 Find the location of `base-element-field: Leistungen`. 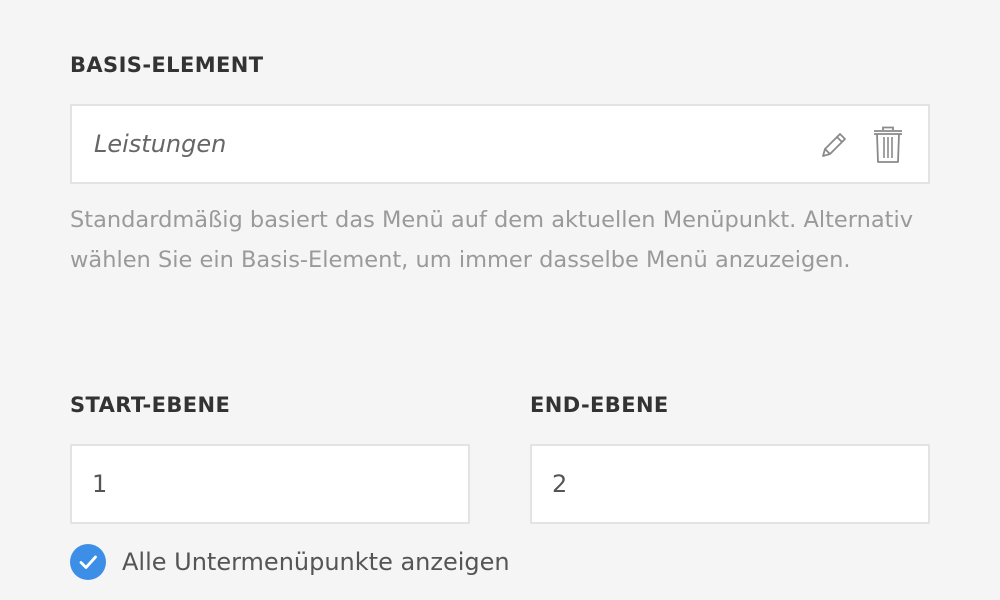

base-element-field: Leistungen is located at coordinates (500, 144).